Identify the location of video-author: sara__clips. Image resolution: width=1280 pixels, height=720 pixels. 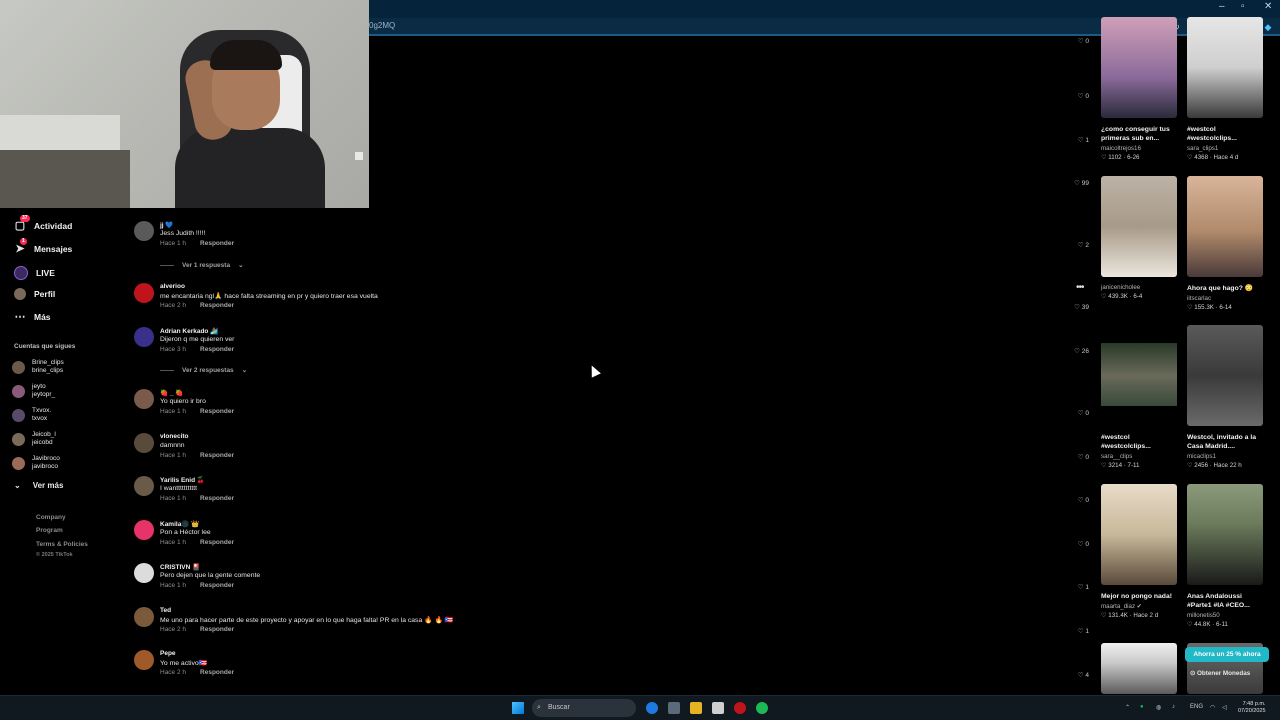
(1139, 456).